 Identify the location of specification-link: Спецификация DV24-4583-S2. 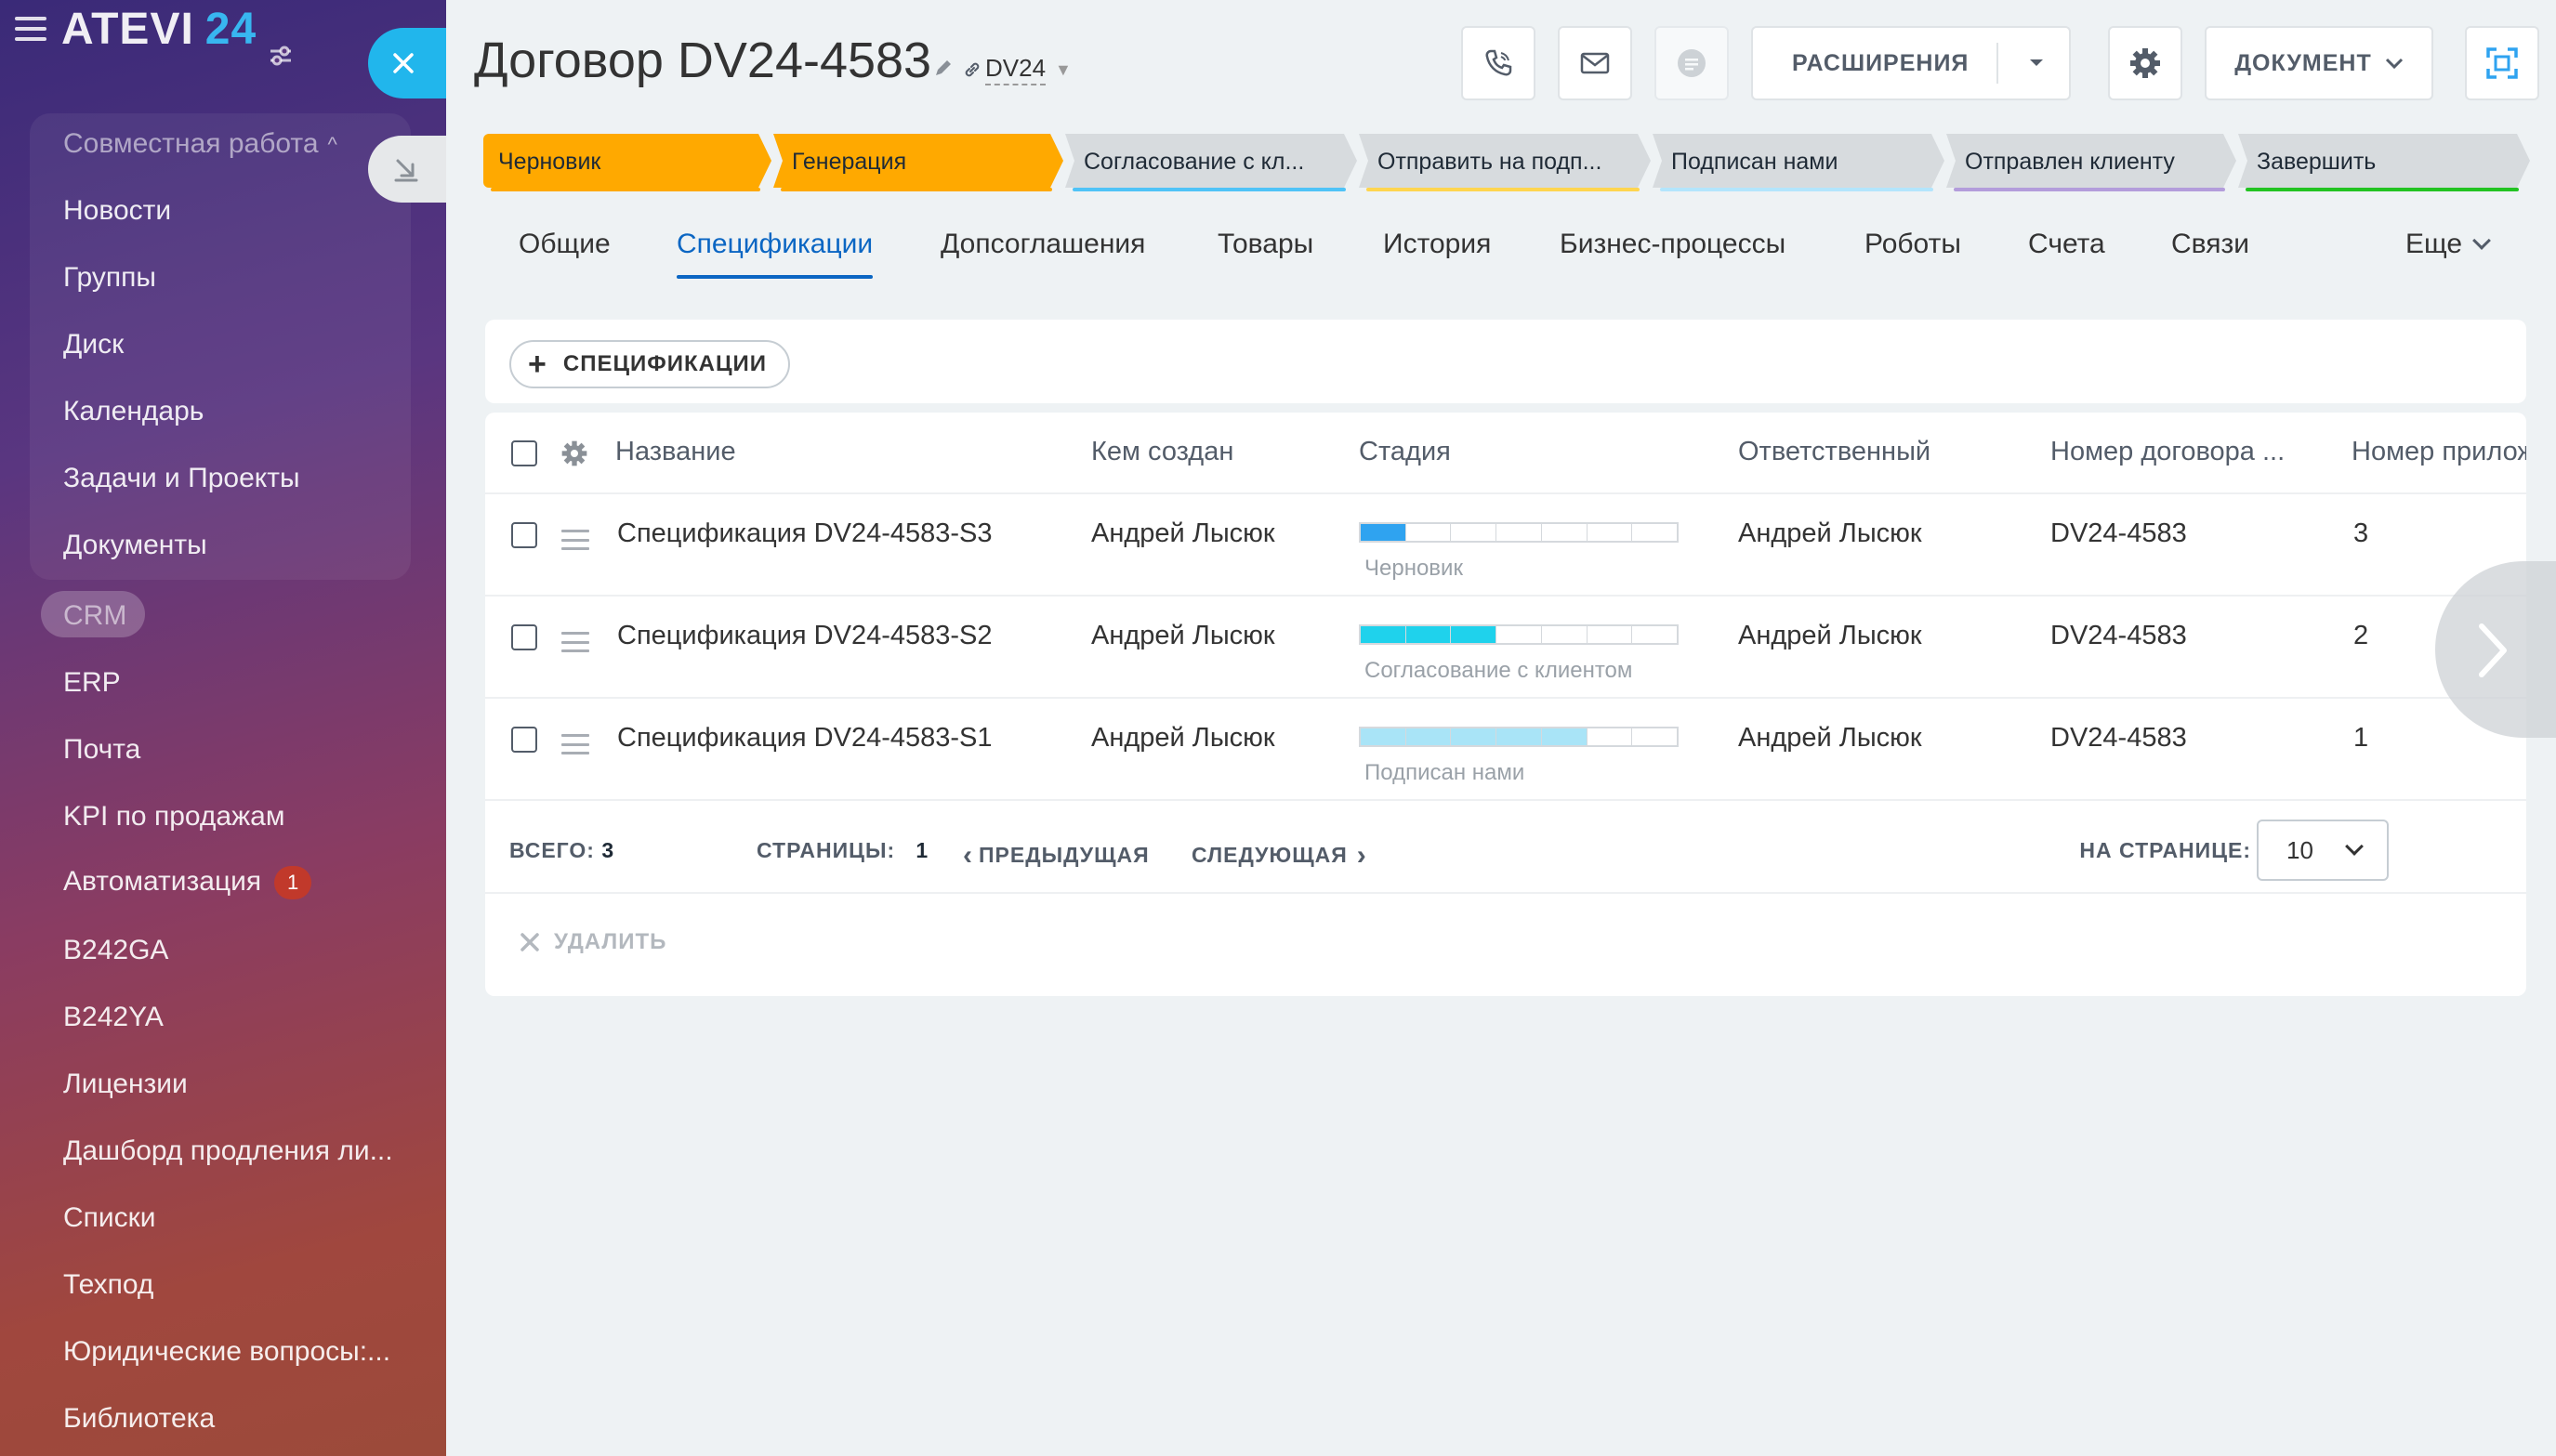
(805, 636).